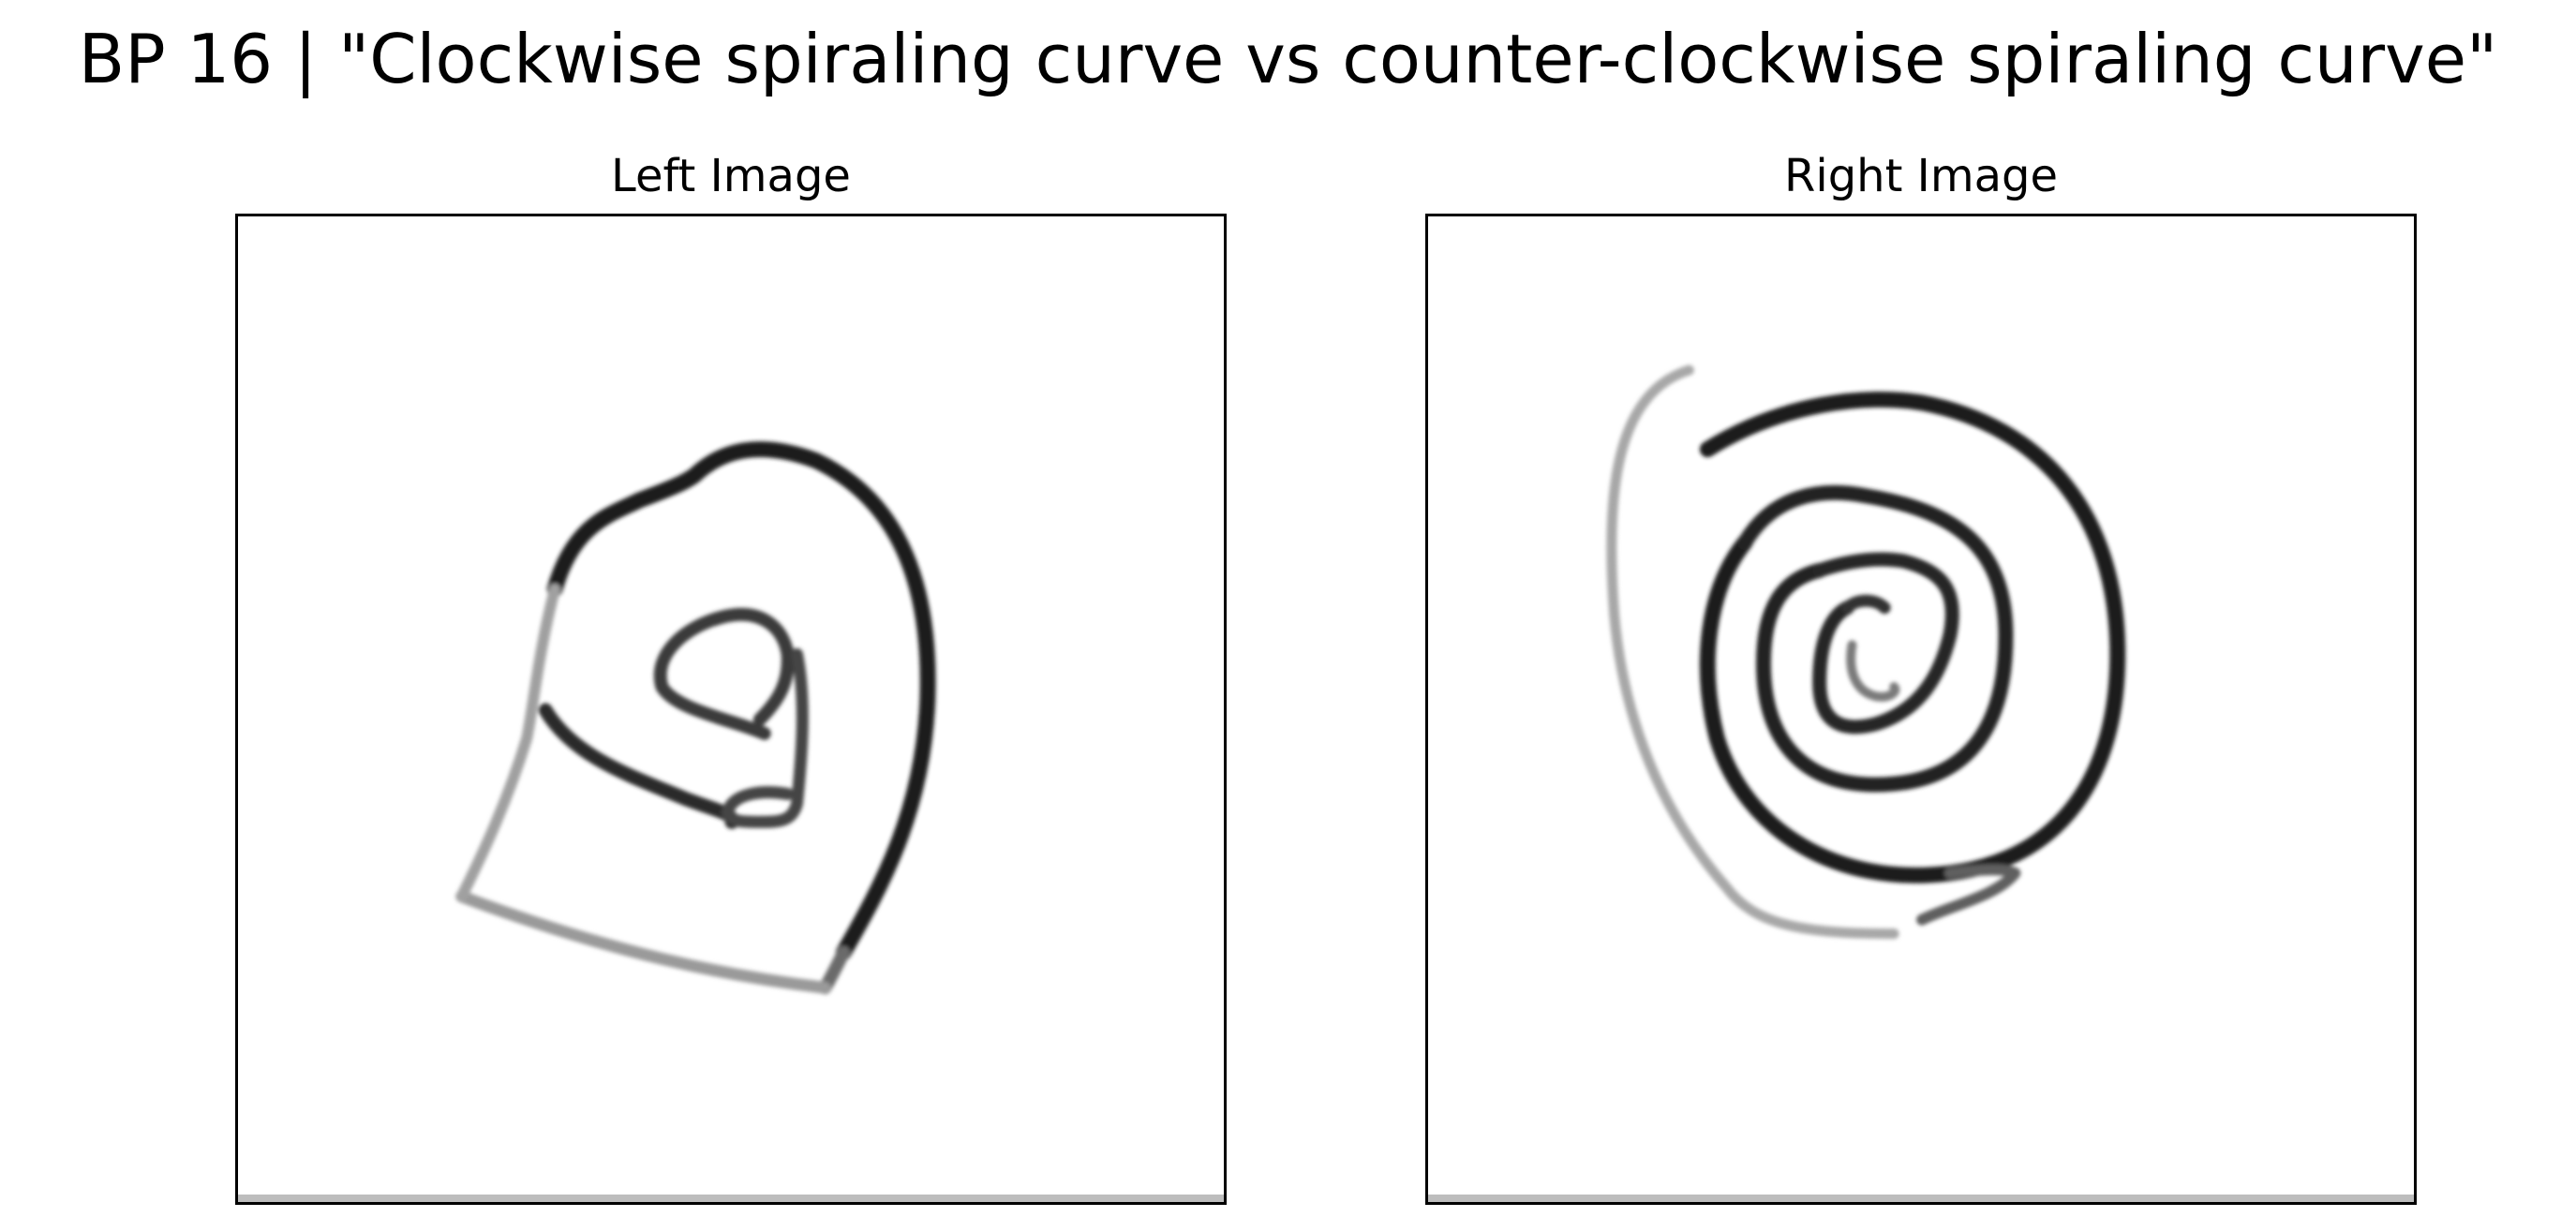 The height and width of the screenshot is (1232, 2576). I want to click on counter-clockwise-spiral-drawing, so click(1866, 652).